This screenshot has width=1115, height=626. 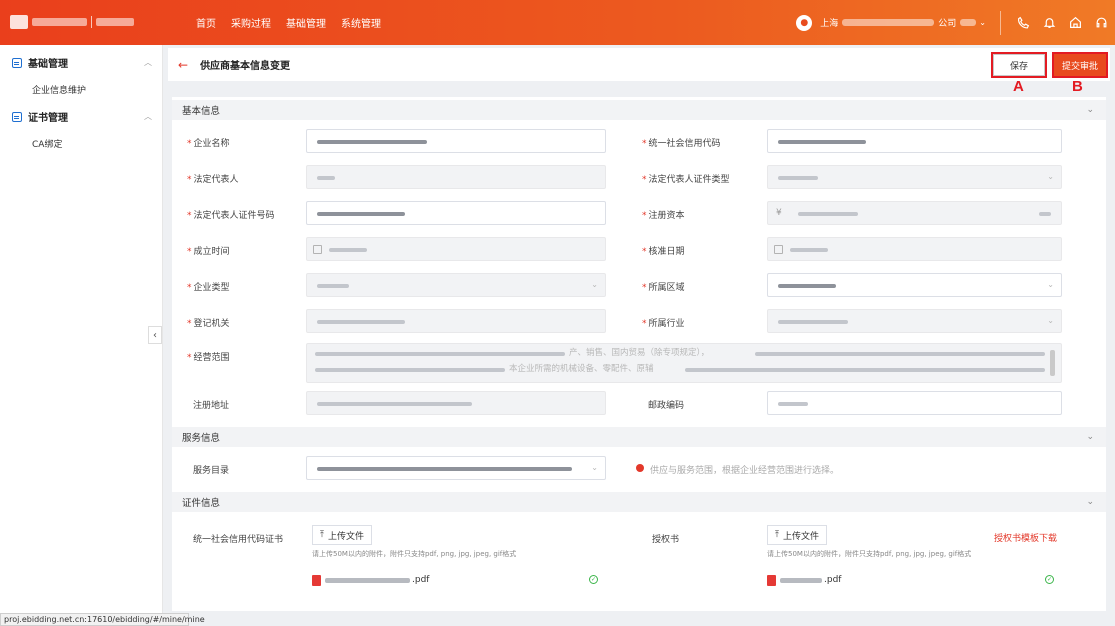 What do you see at coordinates (1077, 86) in the screenshot?
I see `annotation-label-b: B` at bounding box center [1077, 86].